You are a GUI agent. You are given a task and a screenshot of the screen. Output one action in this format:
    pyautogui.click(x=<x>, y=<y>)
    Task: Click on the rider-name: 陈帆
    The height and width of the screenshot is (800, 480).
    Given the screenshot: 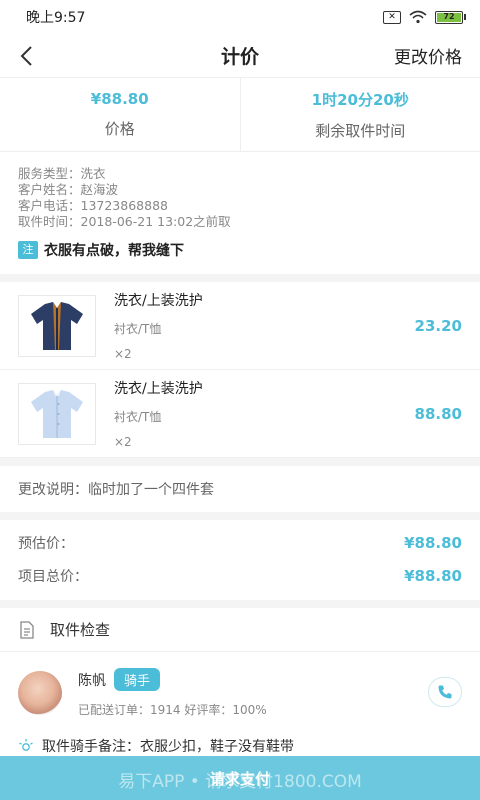 What is the action you would take?
    pyautogui.click(x=92, y=680)
    